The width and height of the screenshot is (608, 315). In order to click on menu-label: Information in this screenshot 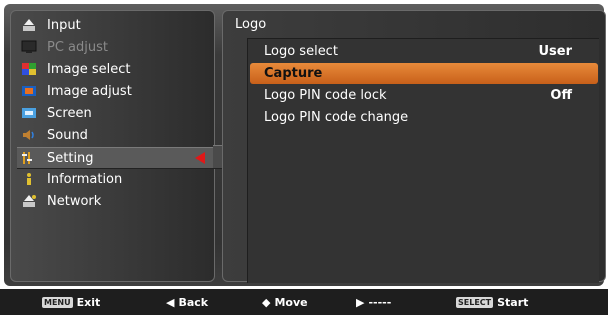, I will do `click(85, 179)`.